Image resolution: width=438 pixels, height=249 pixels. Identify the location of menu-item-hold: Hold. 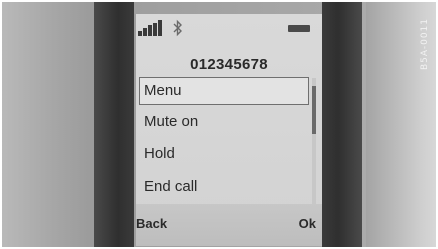
(224, 154).